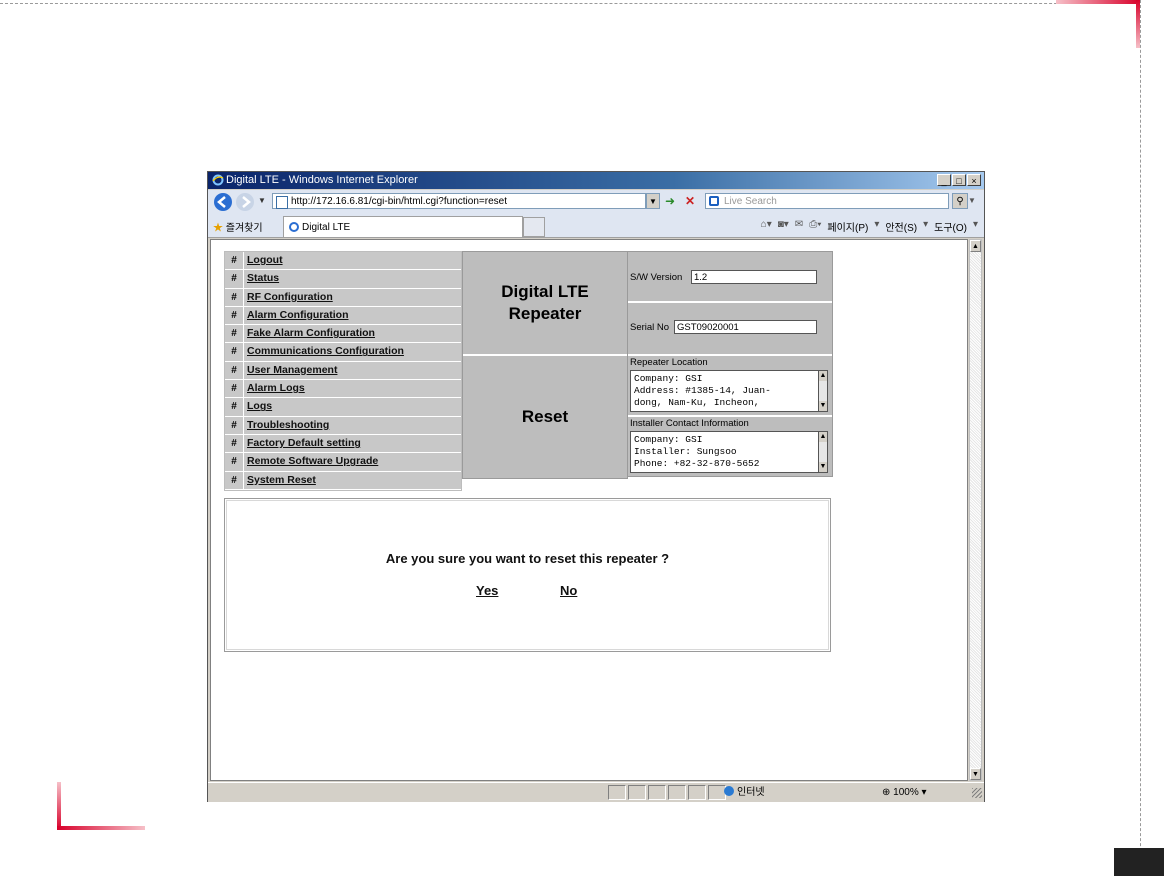 Image resolution: width=1164 pixels, height=876 pixels. I want to click on menu-item-remote-software-upgrade: # Remote Software Upgrade, so click(343, 462).